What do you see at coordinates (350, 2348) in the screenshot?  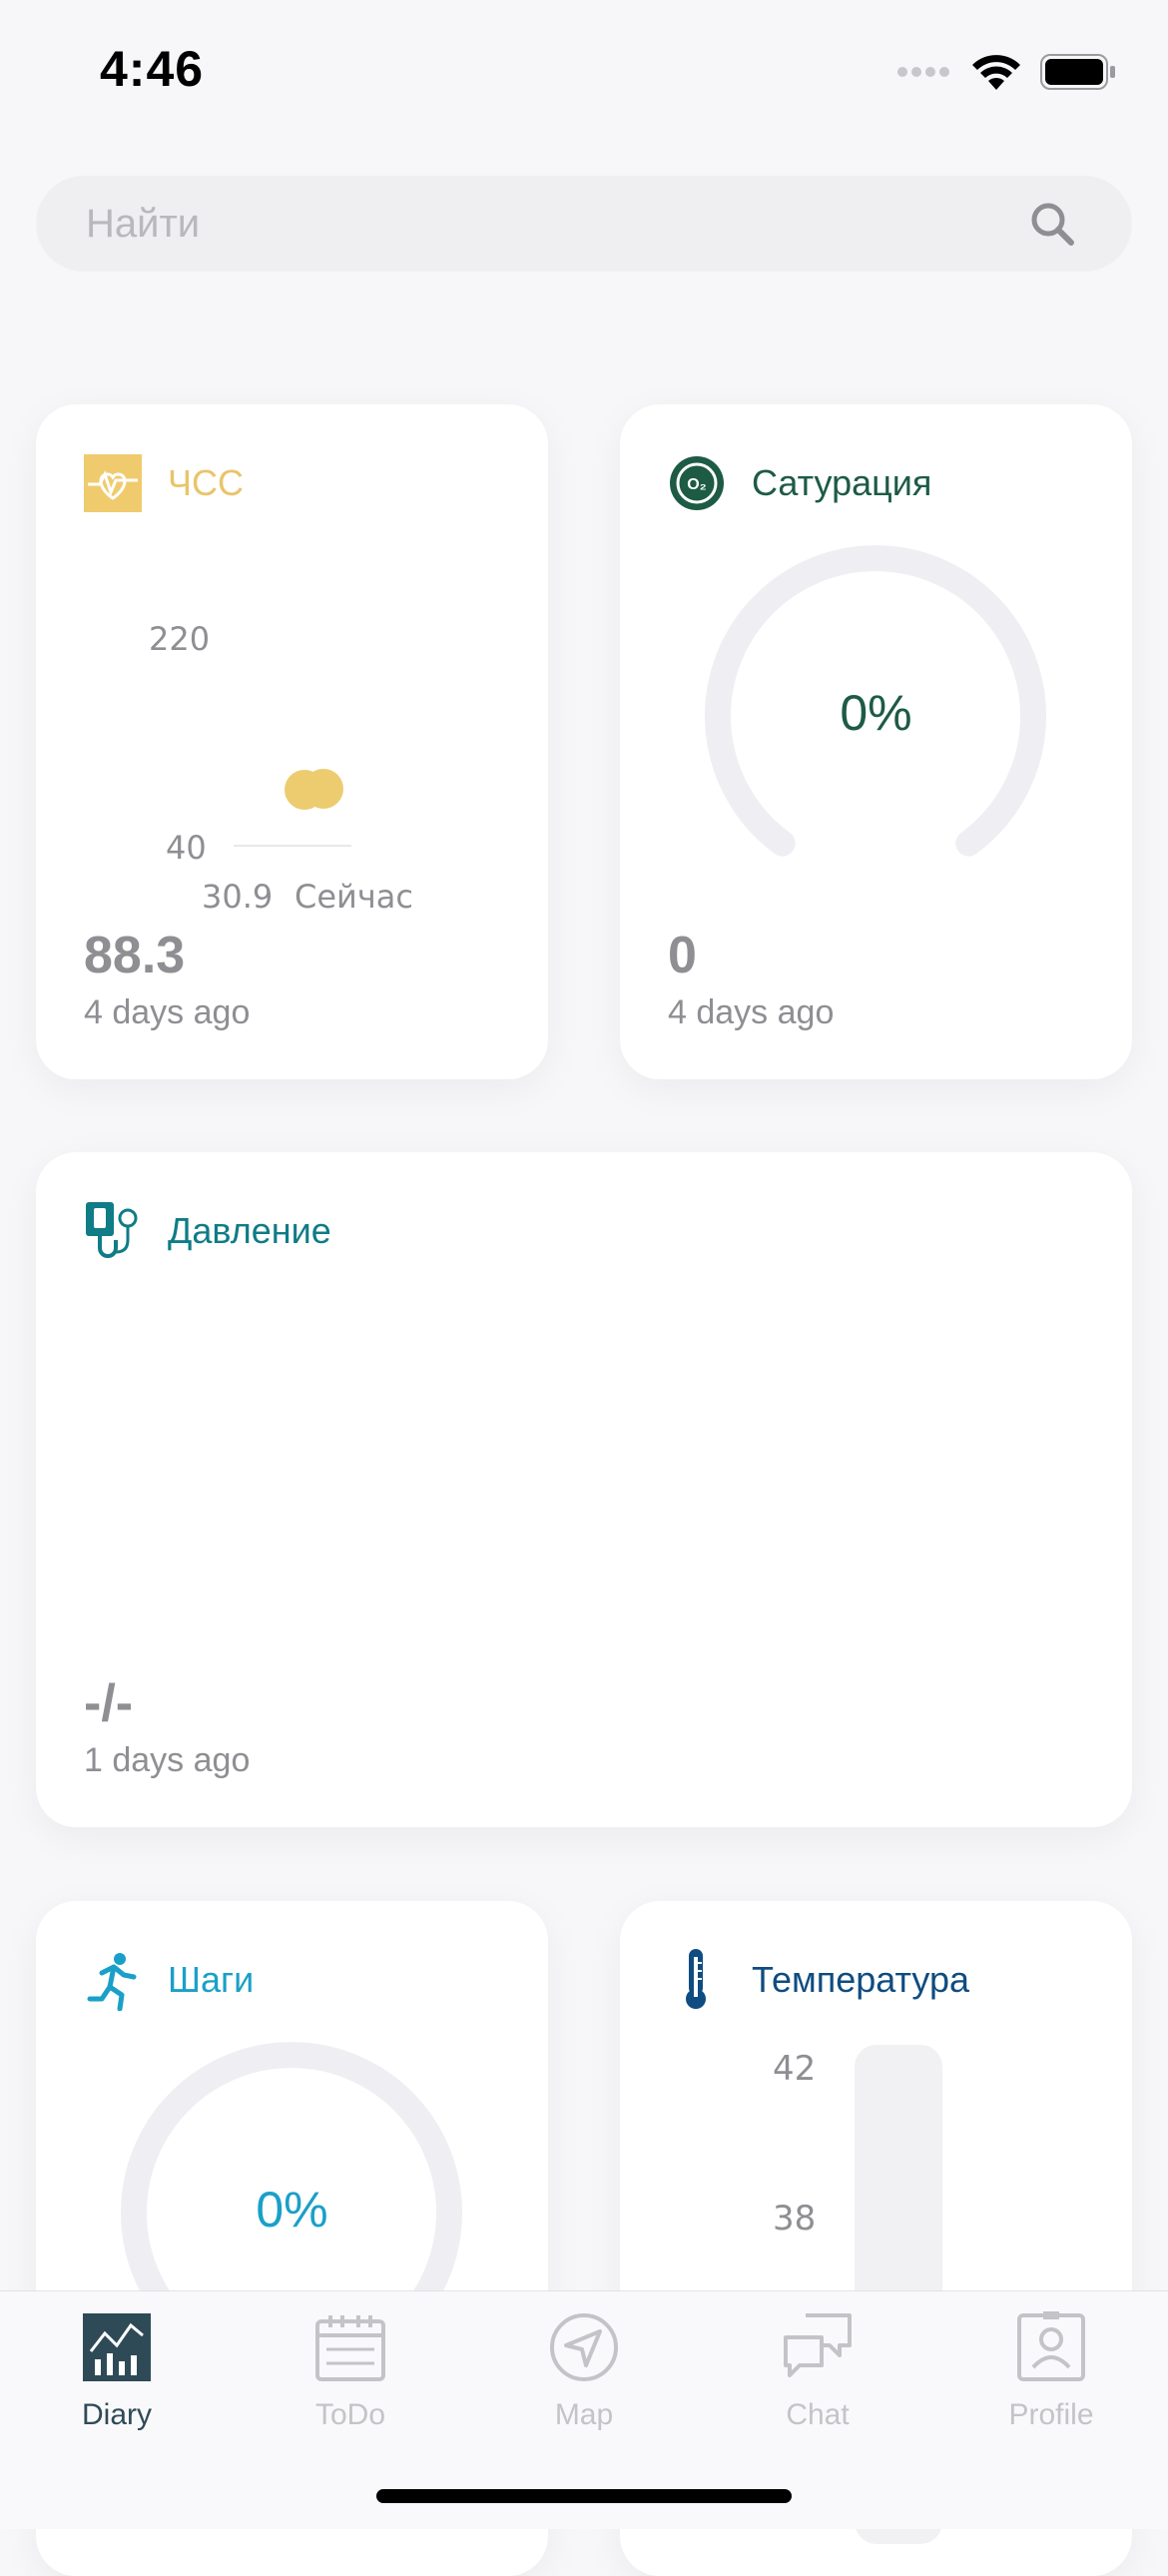 I see `calendar-icon` at bounding box center [350, 2348].